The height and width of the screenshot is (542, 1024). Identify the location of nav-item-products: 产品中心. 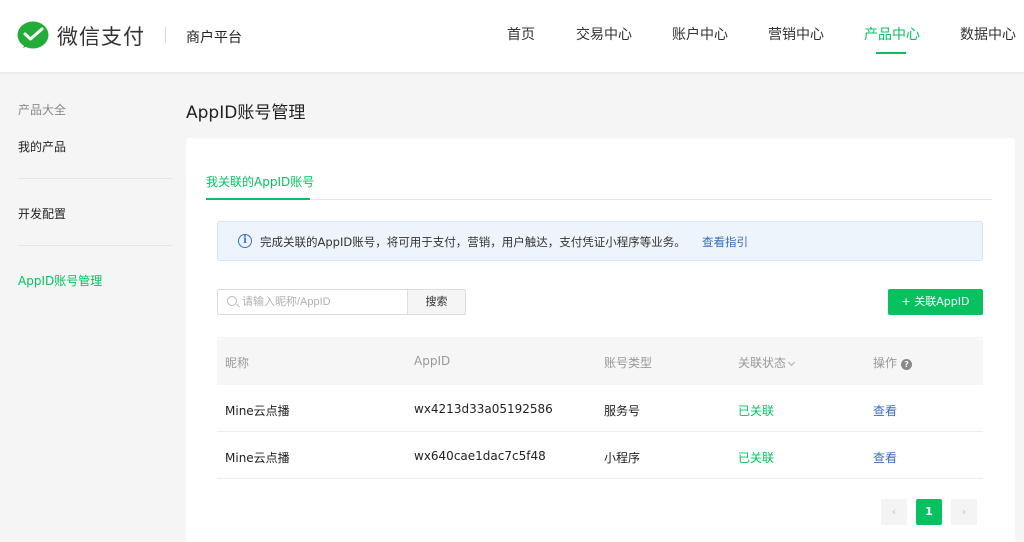
(892, 34).